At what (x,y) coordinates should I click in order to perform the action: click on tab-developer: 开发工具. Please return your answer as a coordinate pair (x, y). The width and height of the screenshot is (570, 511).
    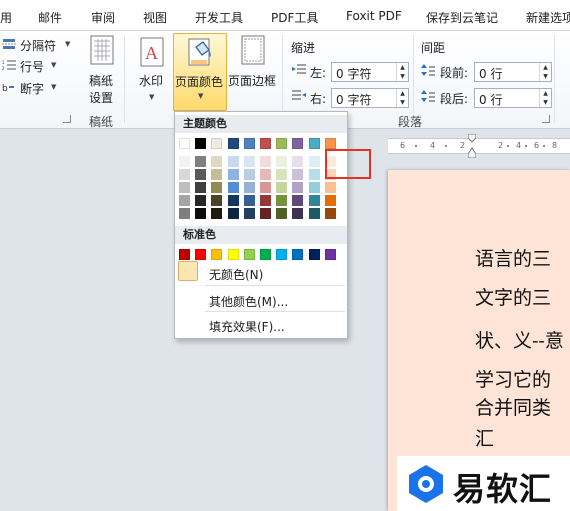
    Looking at the image, I should click on (219, 17).